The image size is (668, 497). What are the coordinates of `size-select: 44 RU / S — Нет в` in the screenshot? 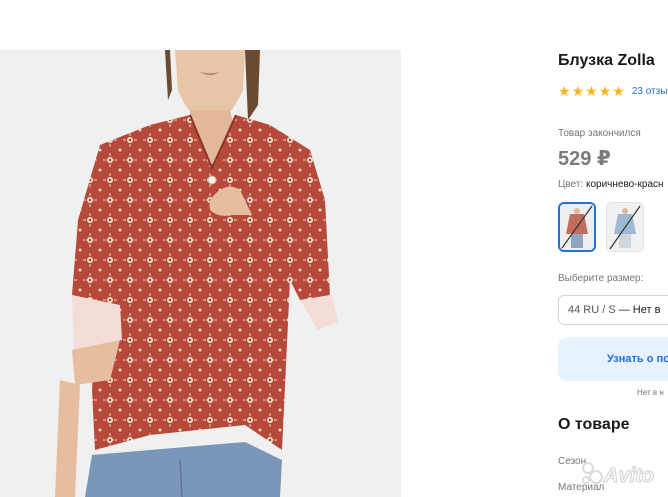 It's located at (613, 310).